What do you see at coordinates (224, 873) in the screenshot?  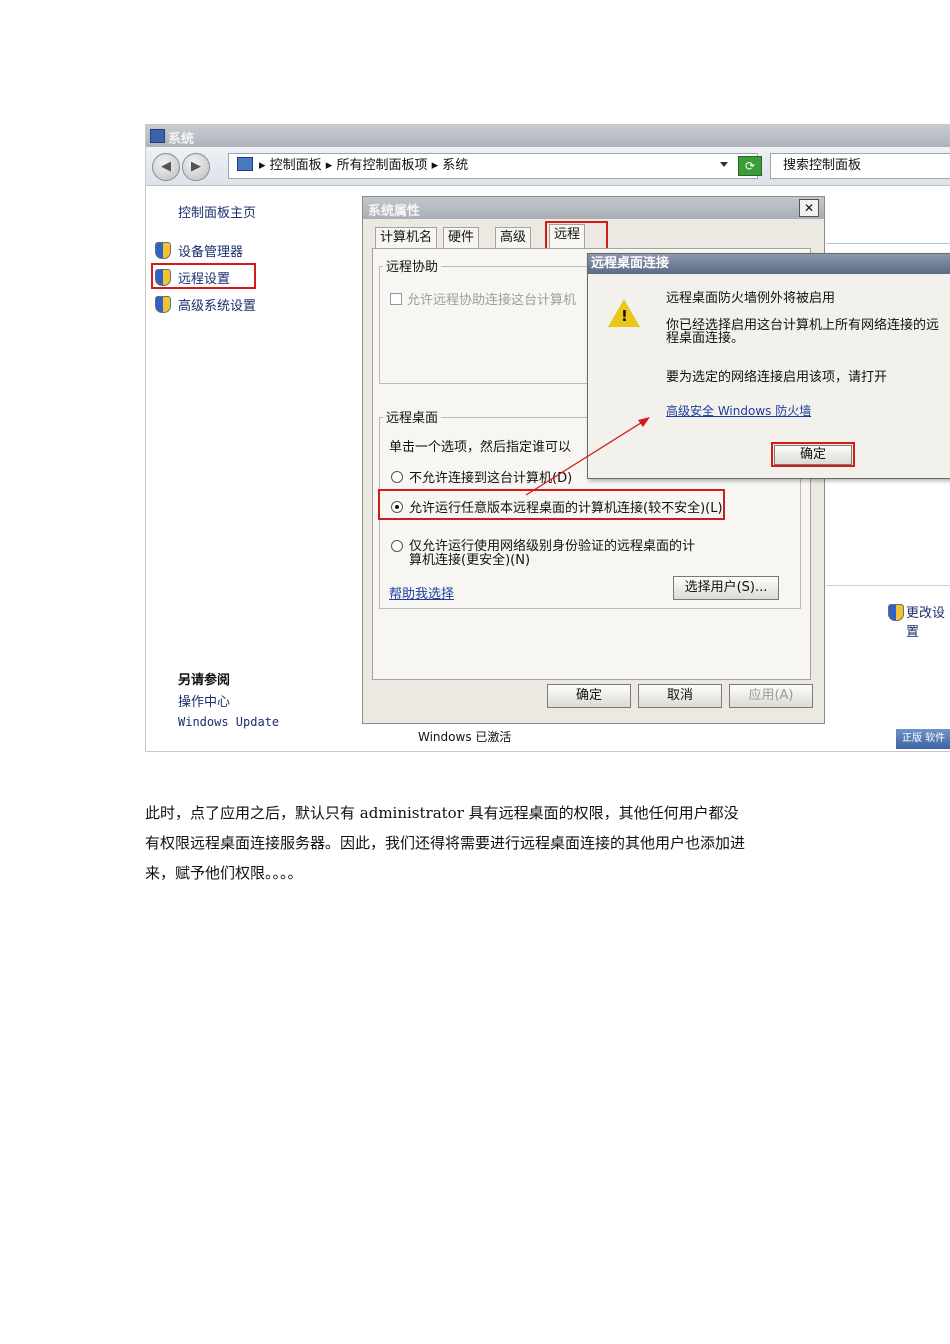 I see `body-text-line3: 来，赋予他们权限。。。。` at bounding box center [224, 873].